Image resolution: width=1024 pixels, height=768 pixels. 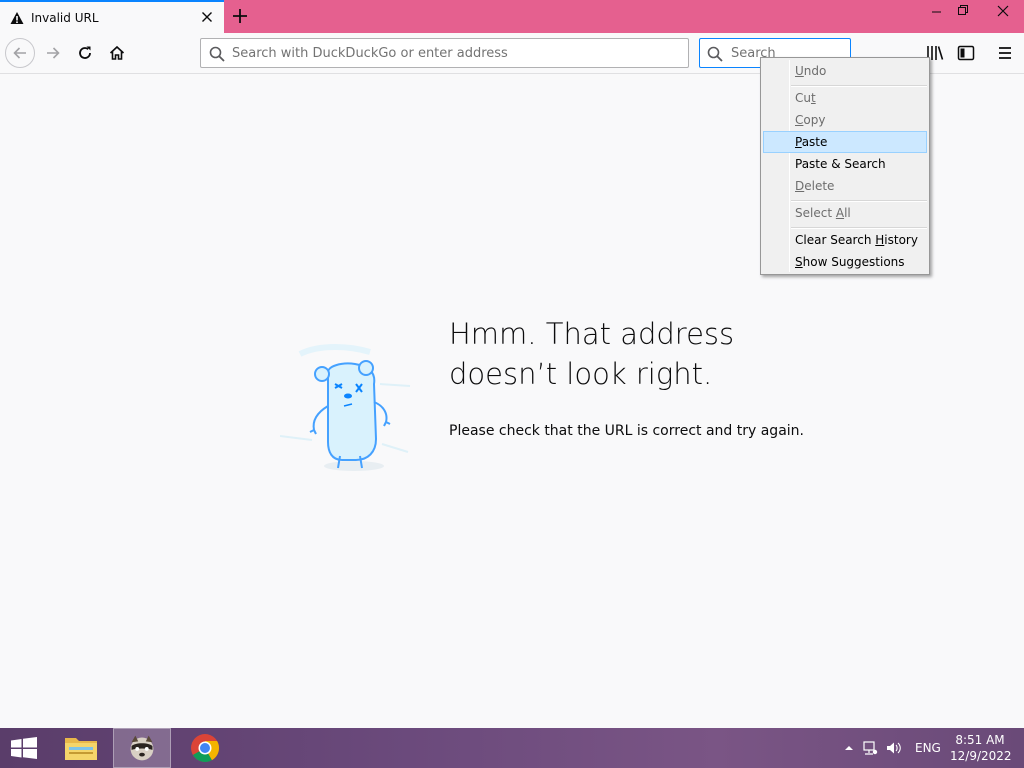 I want to click on reload-button, so click(x=85, y=53).